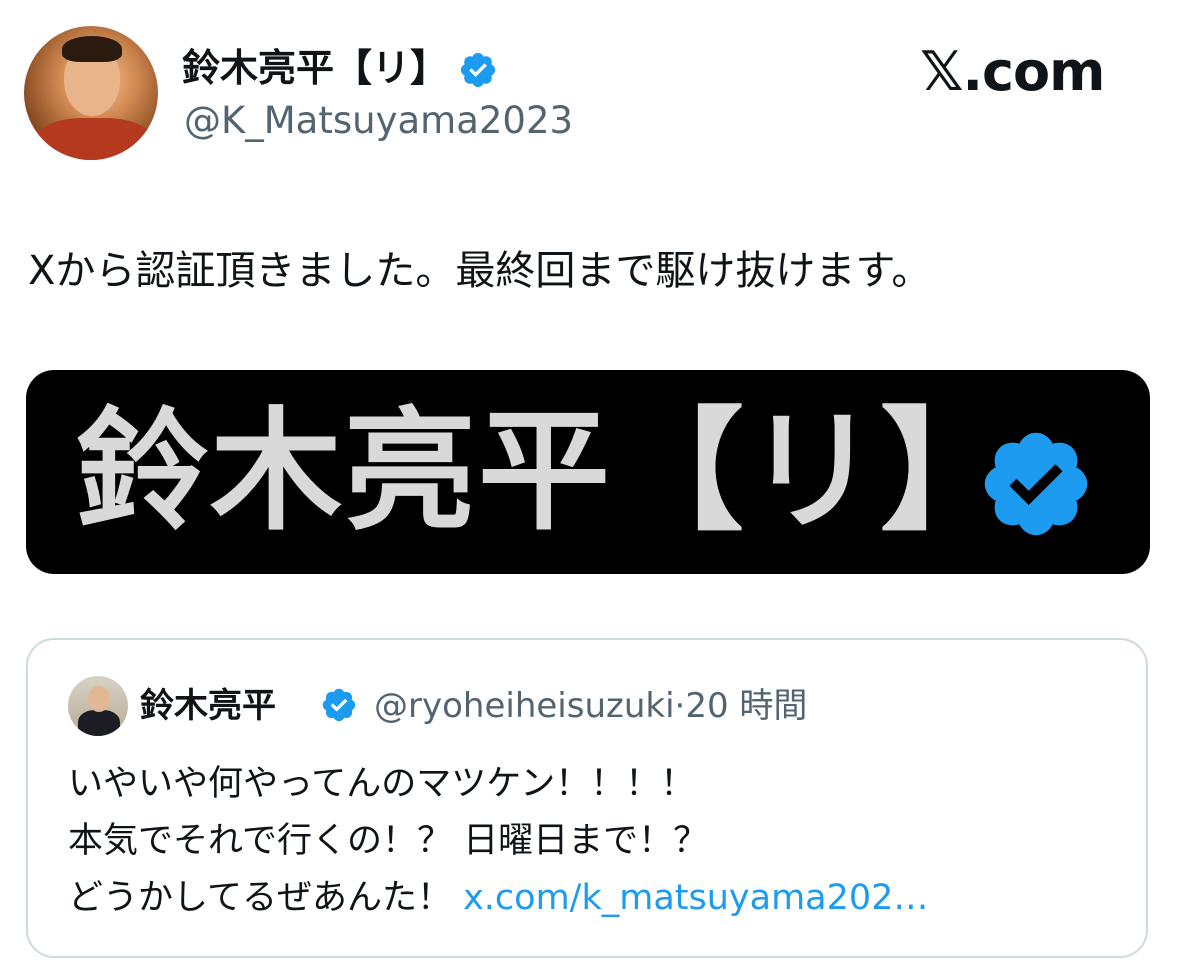  What do you see at coordinates (94, 139) in the screenshot?
I see `avatar-shirt-shape` at bounding box center [94, 139].